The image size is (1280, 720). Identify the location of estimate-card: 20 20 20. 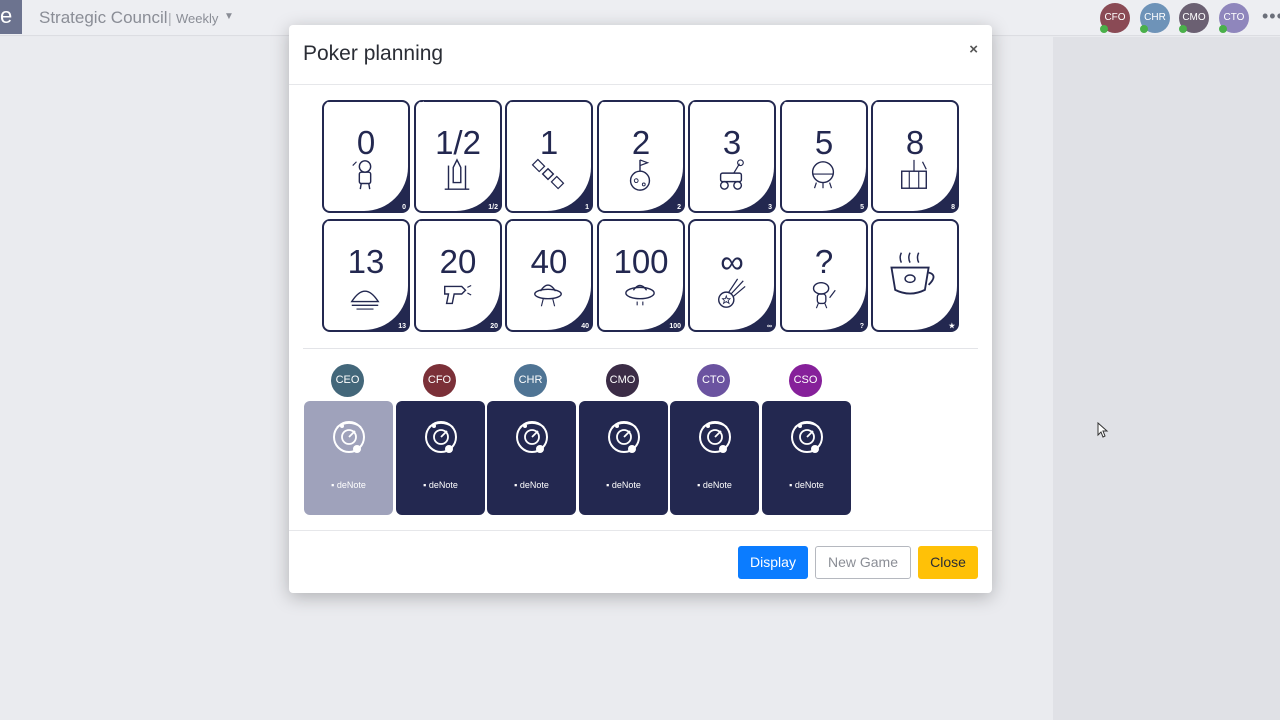
(458, 275).